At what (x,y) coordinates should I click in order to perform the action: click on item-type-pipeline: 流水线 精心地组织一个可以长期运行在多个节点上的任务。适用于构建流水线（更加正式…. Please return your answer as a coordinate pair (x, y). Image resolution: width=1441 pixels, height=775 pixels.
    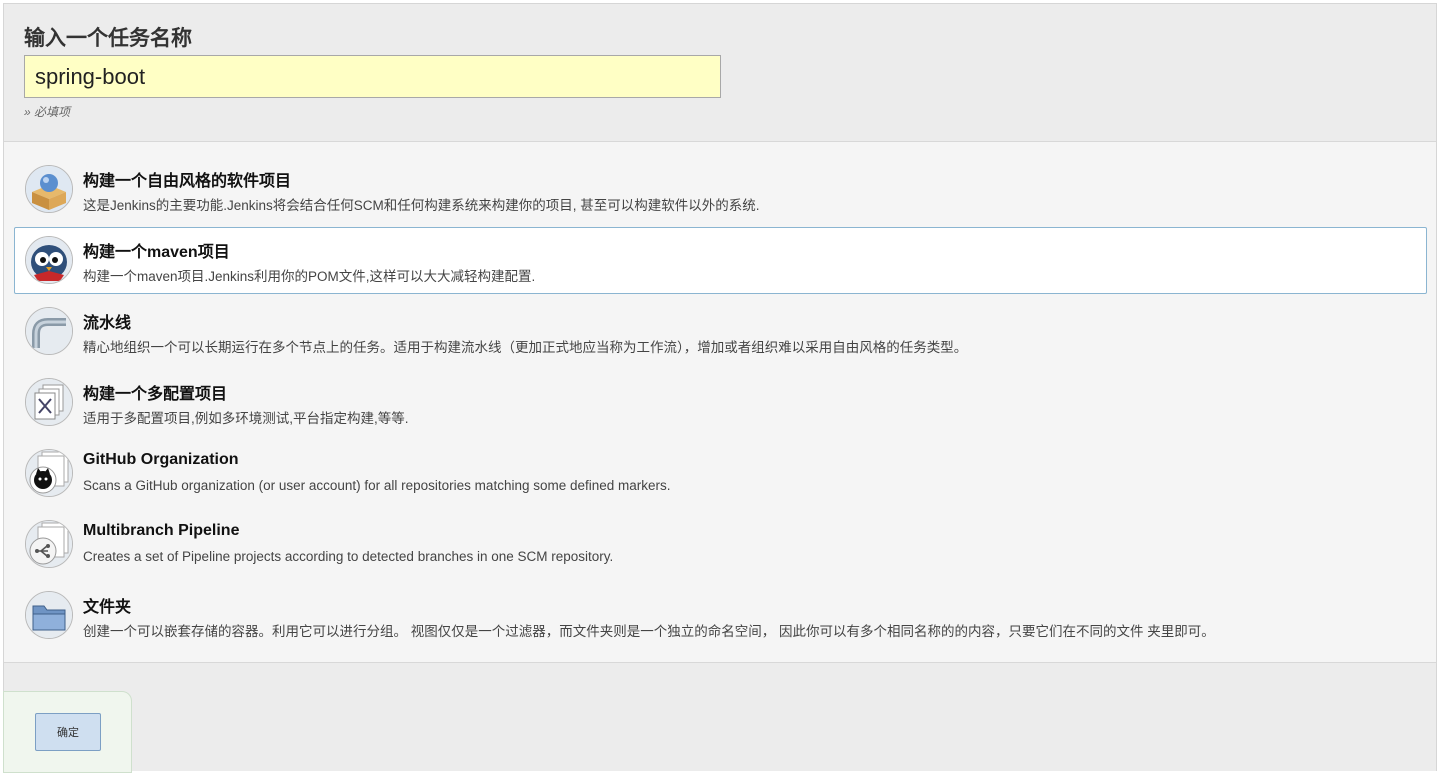
    Looking at the image, I should click on (720, 331).